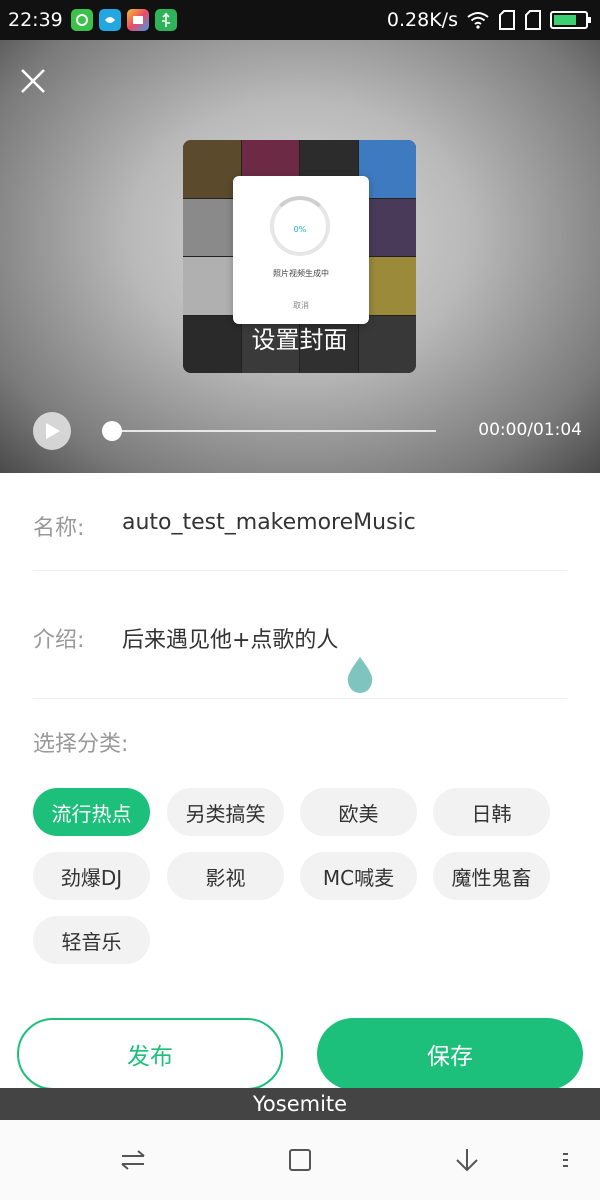 This screenshot has height=1200, width=600. What do you see at coordinates (533, 20) in the screenshot?
I see `sim2-icon` at bounding box center [533, 20].